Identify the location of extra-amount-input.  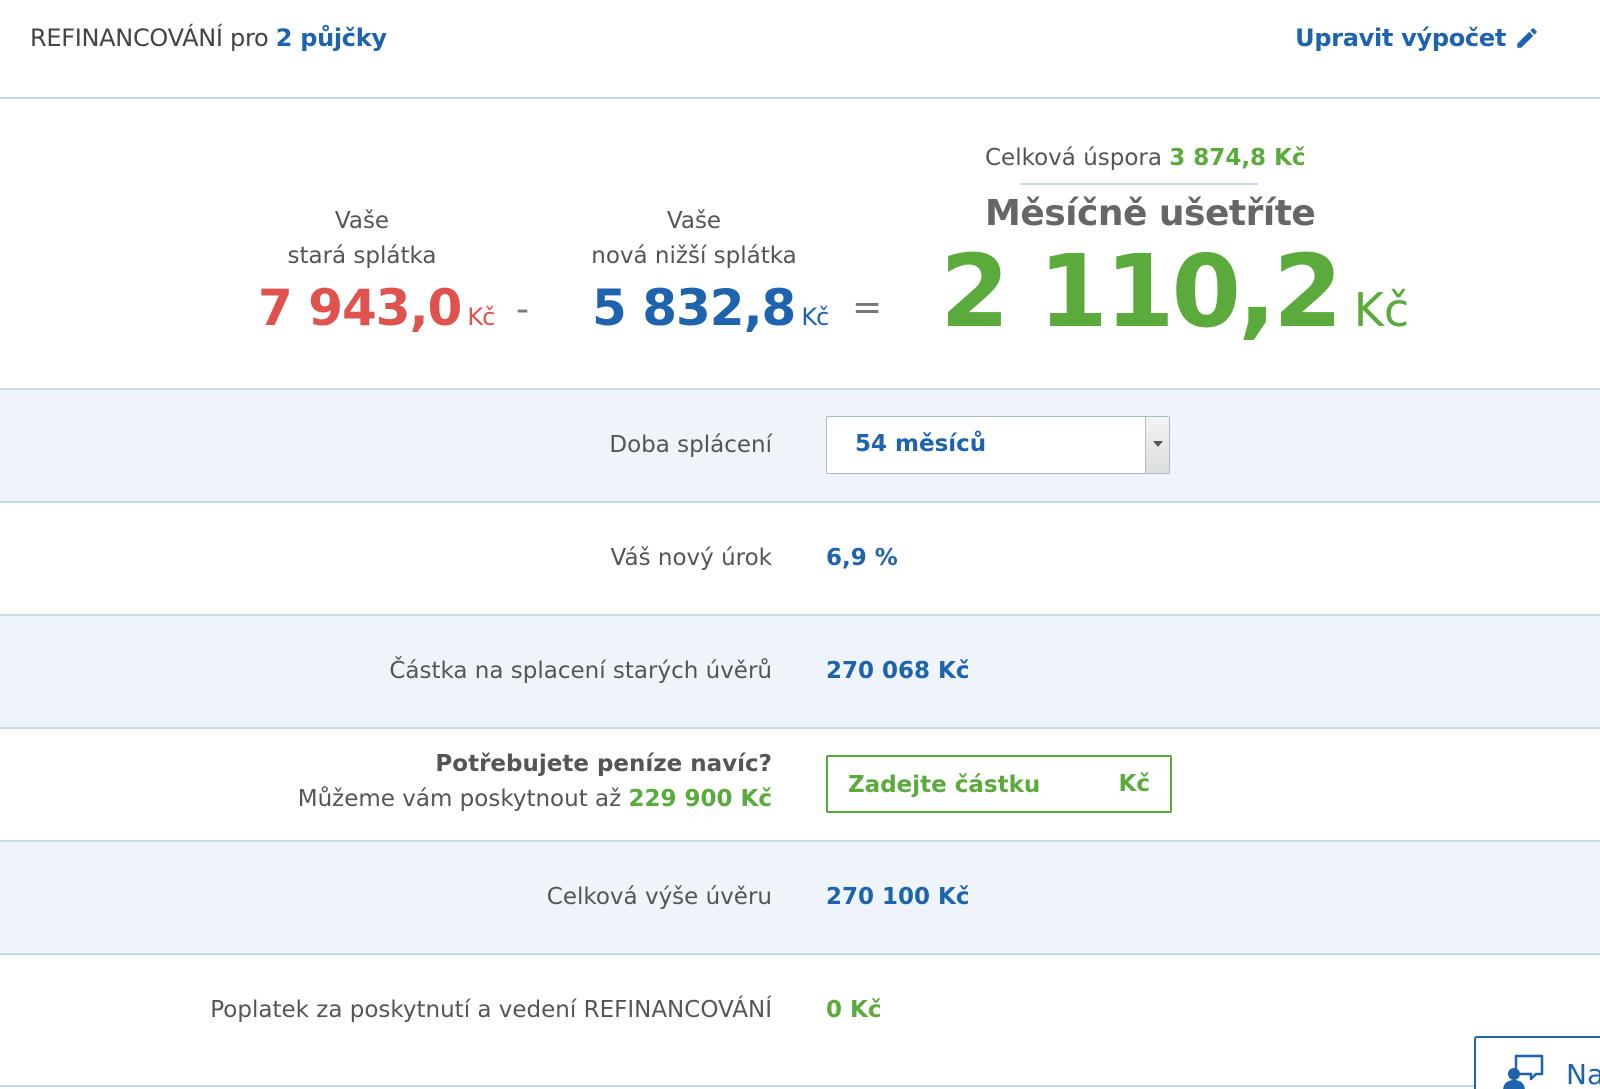
(978, 785).